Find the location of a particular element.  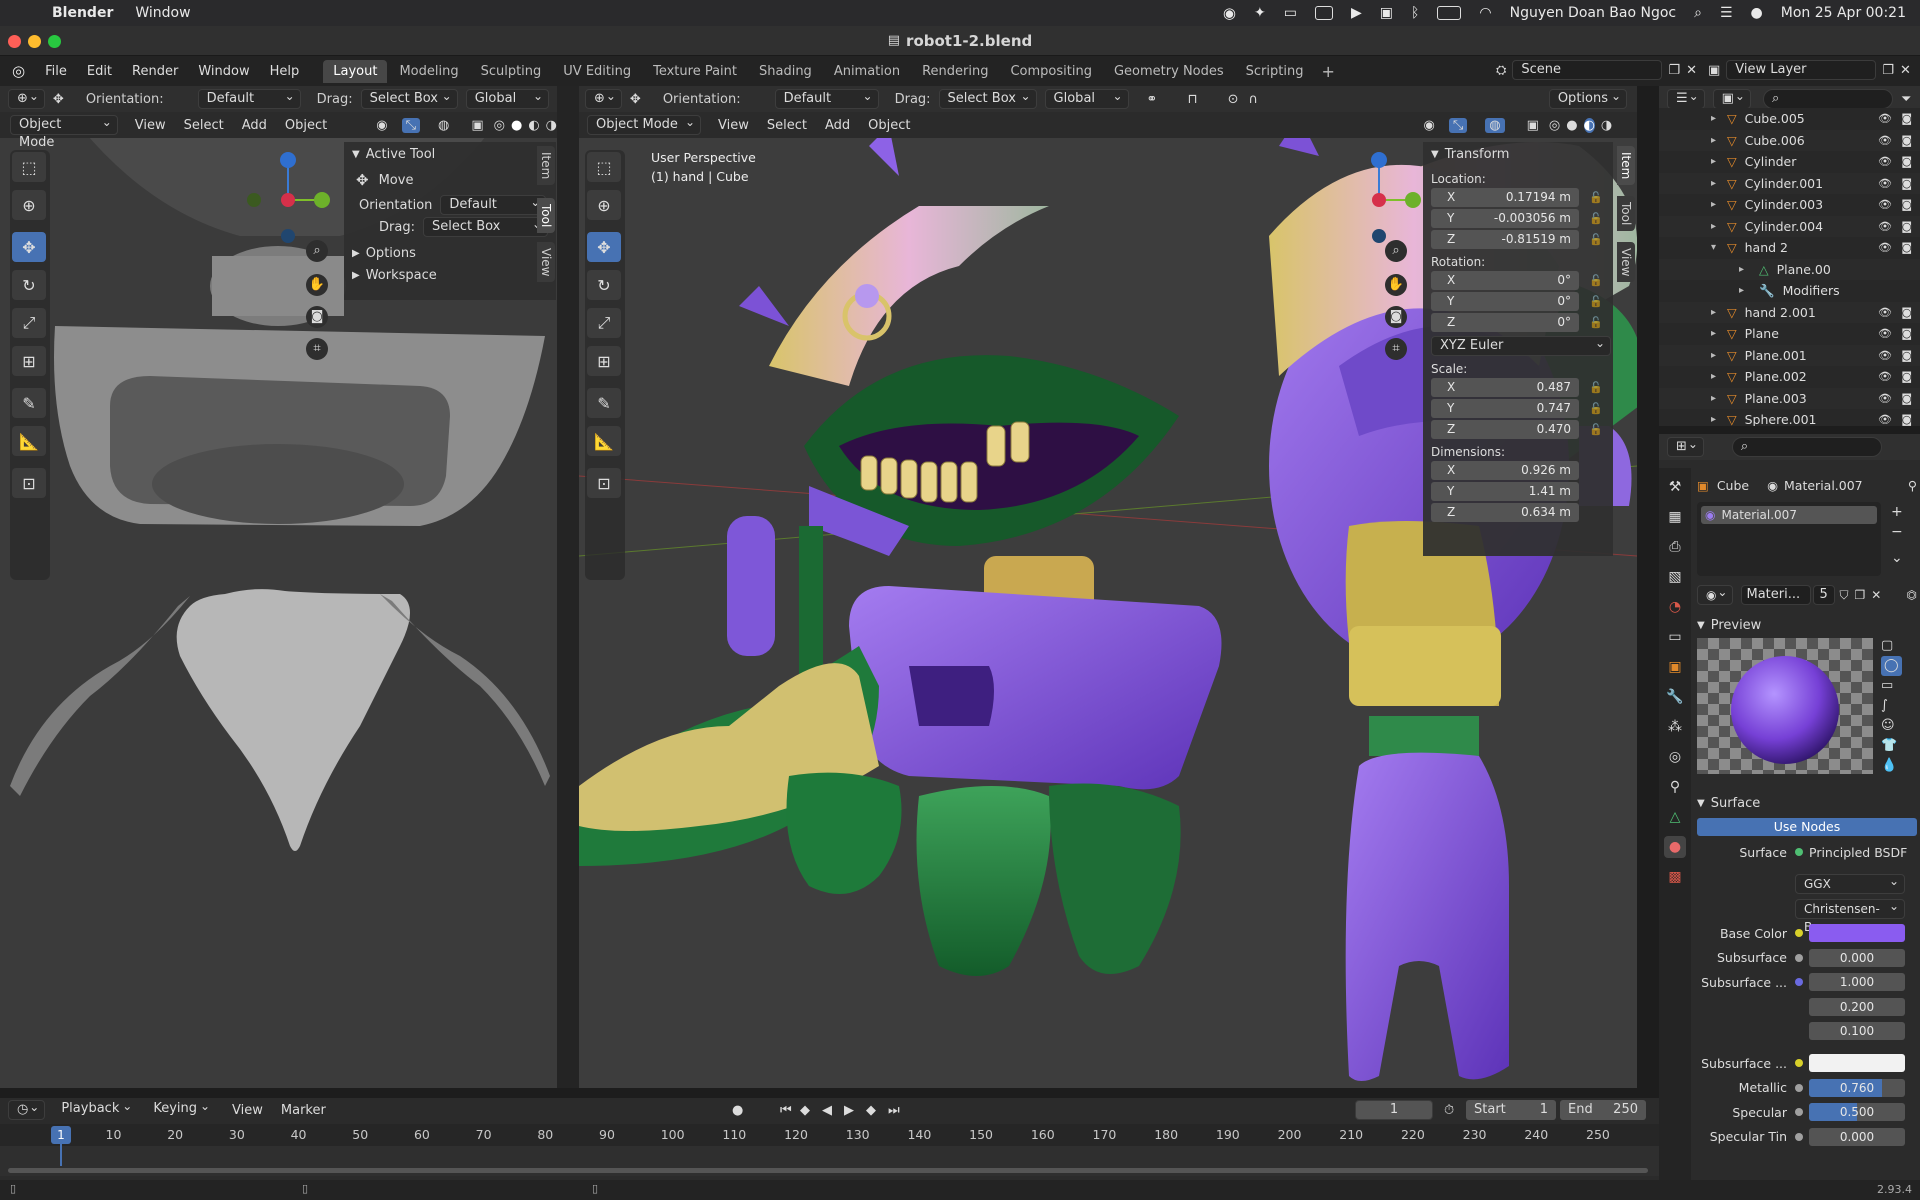

main-move-icon: ✥ is located at coordinates (635, 99).